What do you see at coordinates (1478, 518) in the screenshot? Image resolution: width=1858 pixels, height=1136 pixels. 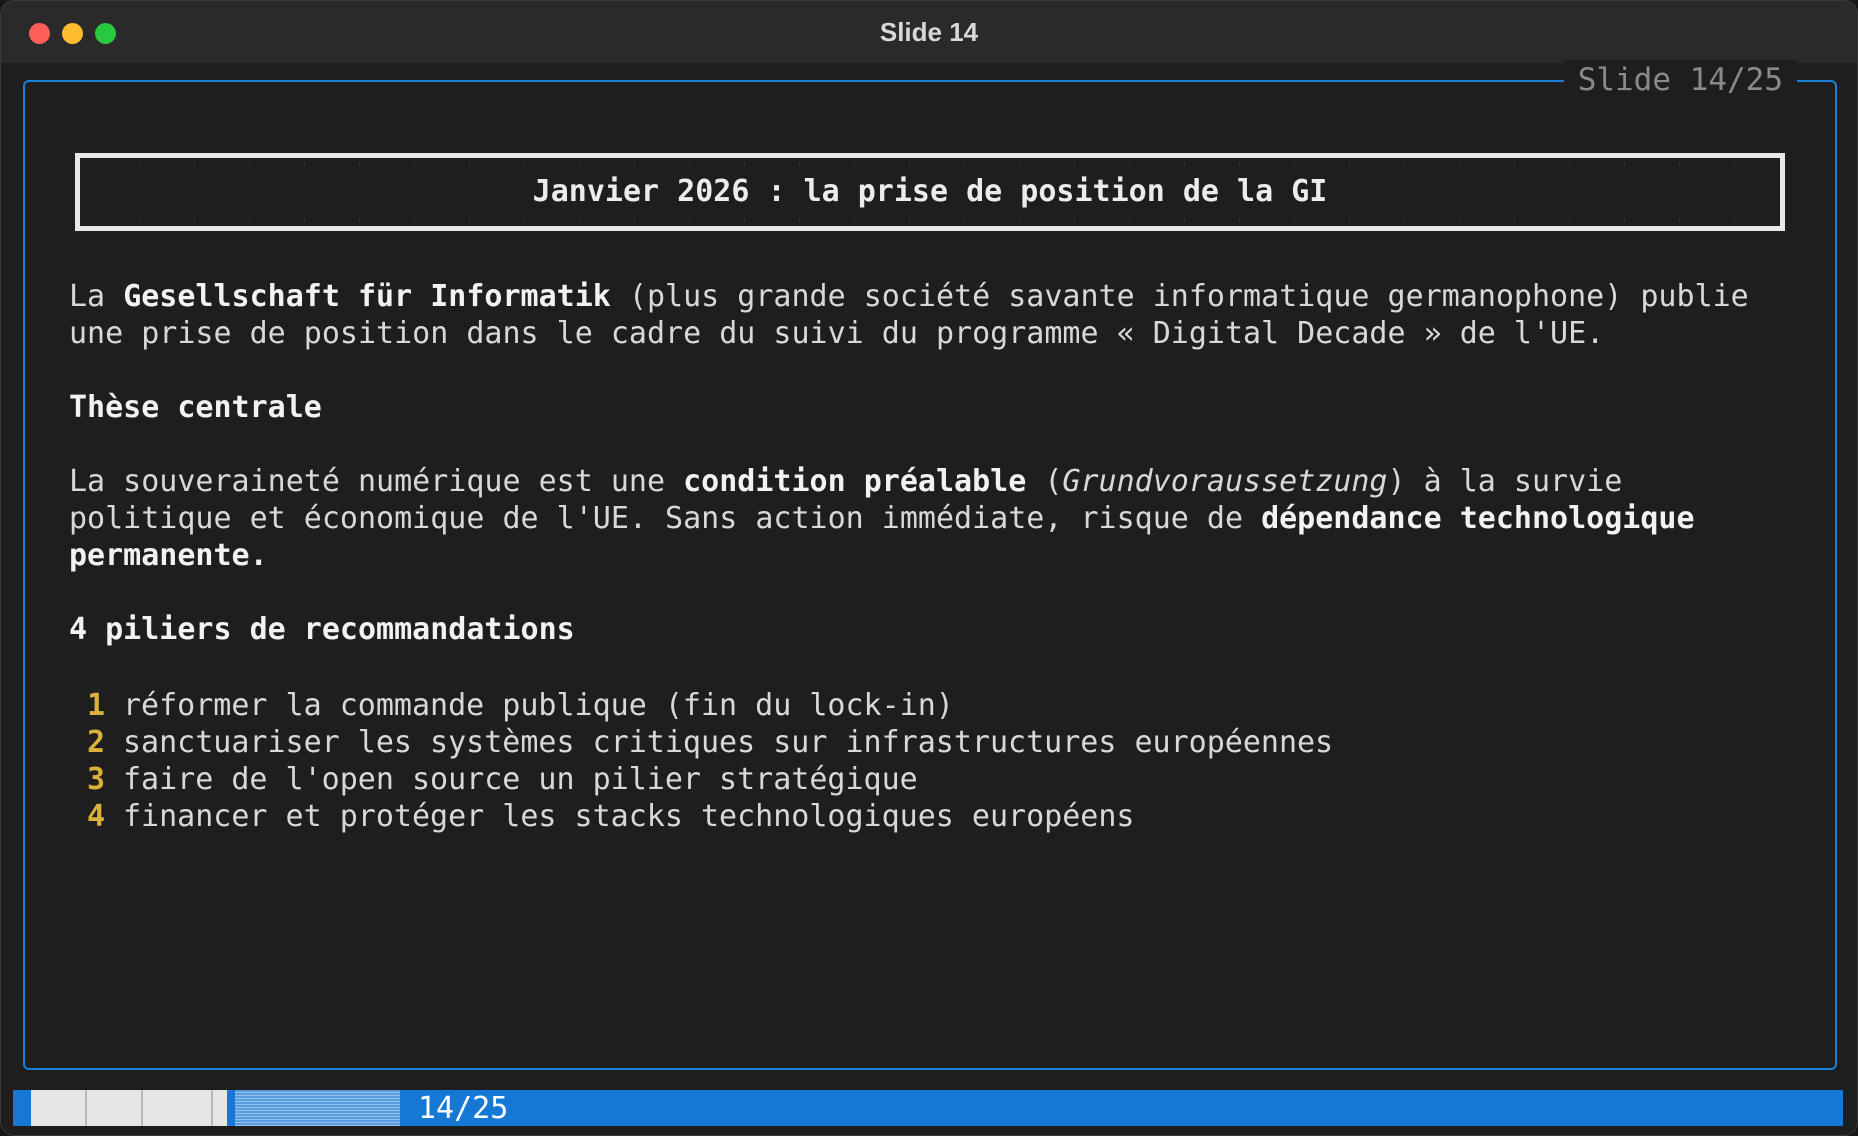 I see `thesis-emphasis: dépendance technologique` at bounding box center [1478, 518].